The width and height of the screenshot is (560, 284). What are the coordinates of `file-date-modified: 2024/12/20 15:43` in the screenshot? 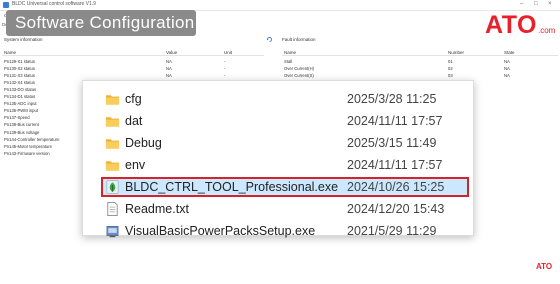 It's located at (396, 209).